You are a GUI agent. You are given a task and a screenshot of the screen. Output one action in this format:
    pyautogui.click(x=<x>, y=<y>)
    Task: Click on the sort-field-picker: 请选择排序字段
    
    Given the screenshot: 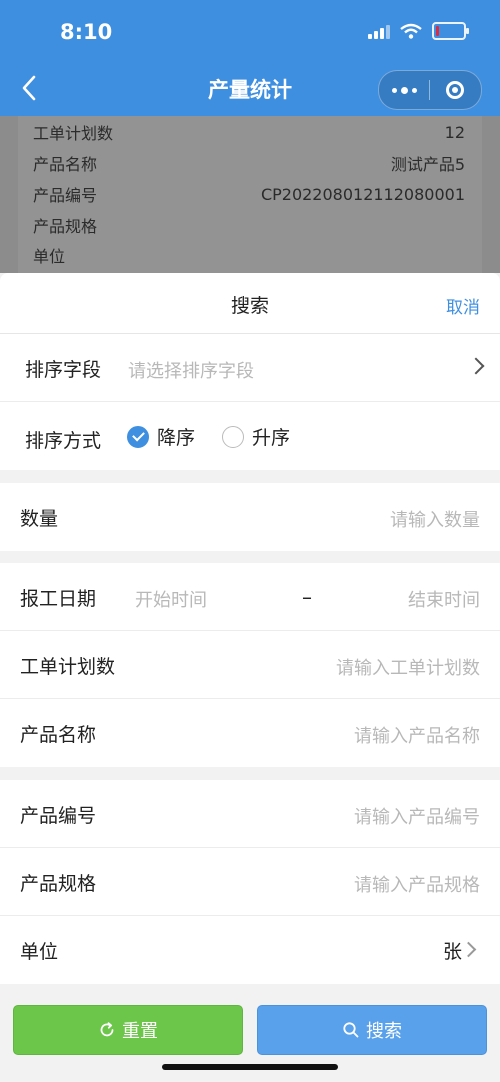 What is the action you would take?
    pyautogui.click(x=191, y=370)
    